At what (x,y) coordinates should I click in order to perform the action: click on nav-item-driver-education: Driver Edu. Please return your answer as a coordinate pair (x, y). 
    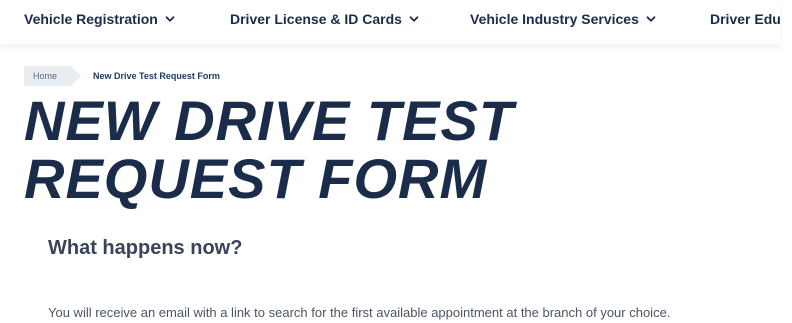
    Looking at the image, I should click on (745, 19).